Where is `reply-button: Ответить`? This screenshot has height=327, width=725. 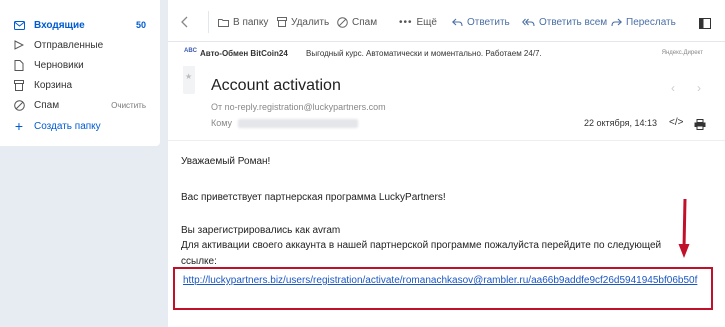 reply-button: Ответить is located at coordinates (481, 22).